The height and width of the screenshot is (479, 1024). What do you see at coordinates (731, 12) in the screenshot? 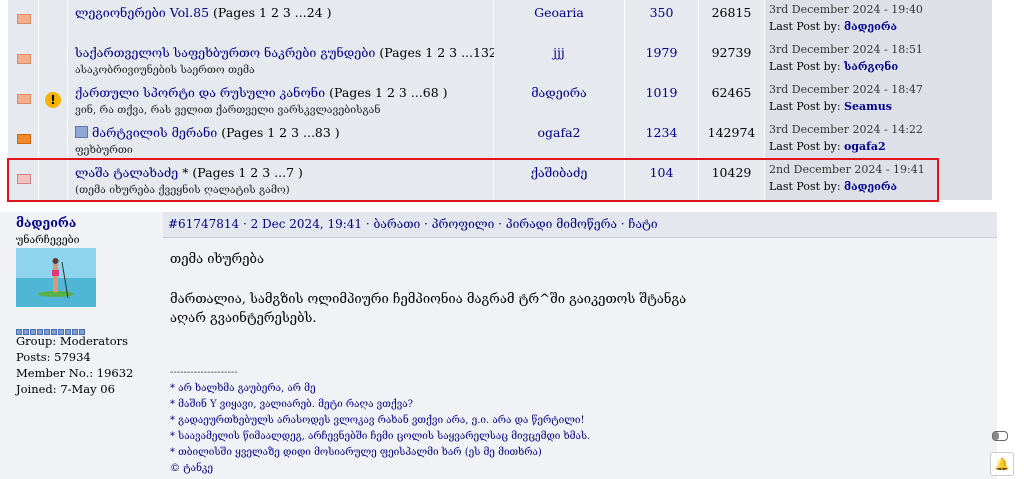
I see `topic-views: 26815` at bounding box center [731, 12].